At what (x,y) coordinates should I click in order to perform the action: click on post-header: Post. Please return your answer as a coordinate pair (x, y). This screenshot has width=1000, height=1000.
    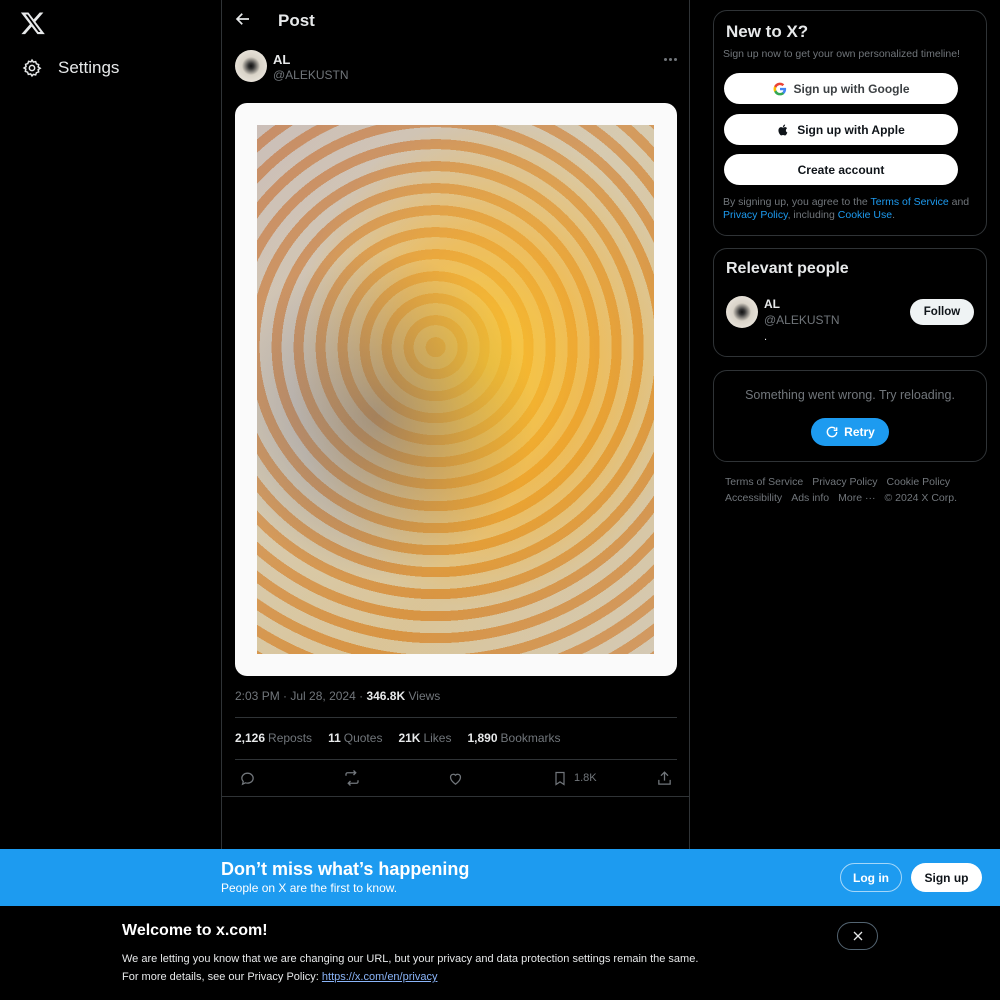
    Looking at the image, I should click on (455, 21).